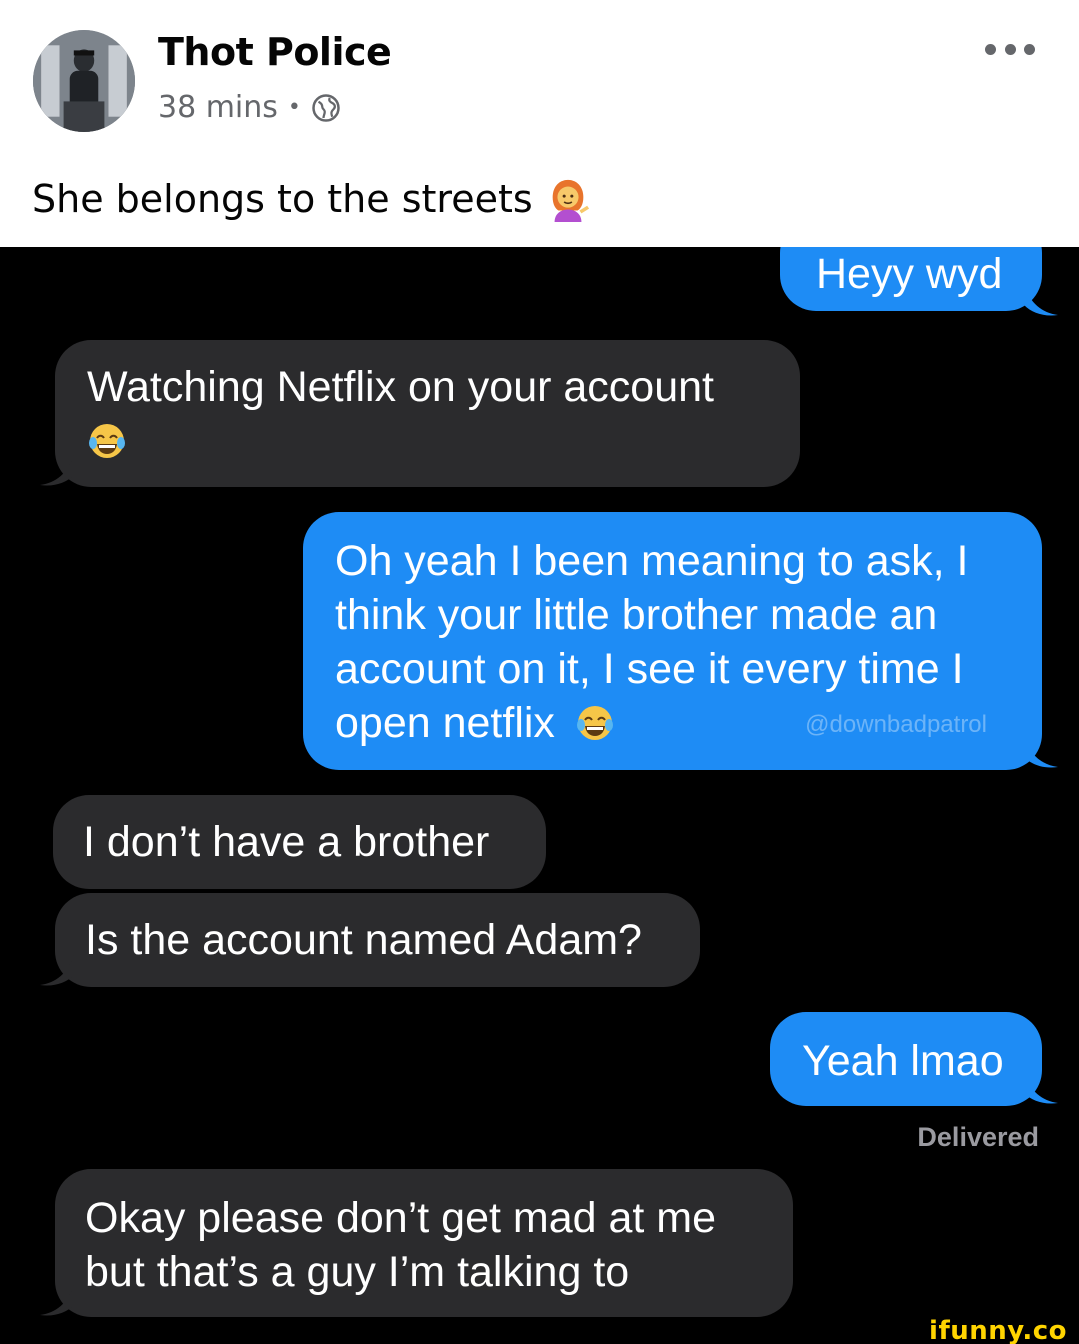 The width and height of the screenshot is (1079, 1344). What do you see at coordinates (903, 1061) in the screenshot?
I see `message-text: Yeah lmao` at bounding box center [903, 1061].